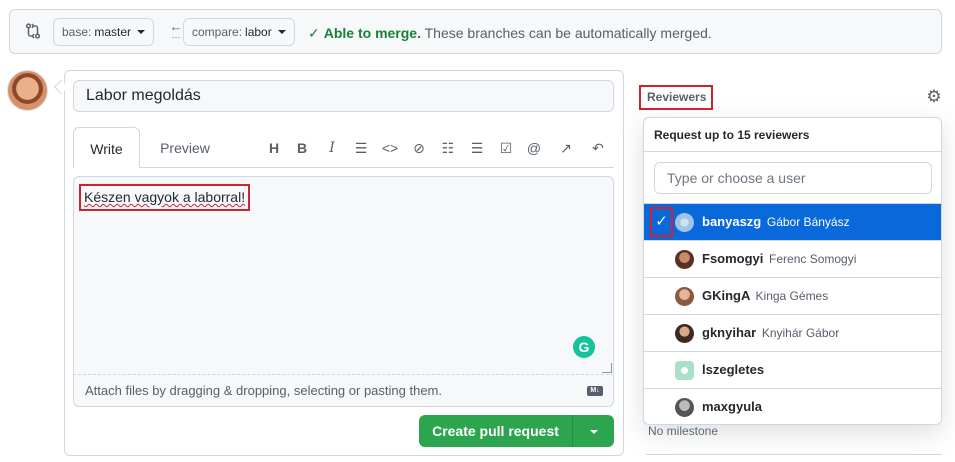 The image size is (955, 462). I want to click on arrow-left-icon: ← ···, so click(176, 30).